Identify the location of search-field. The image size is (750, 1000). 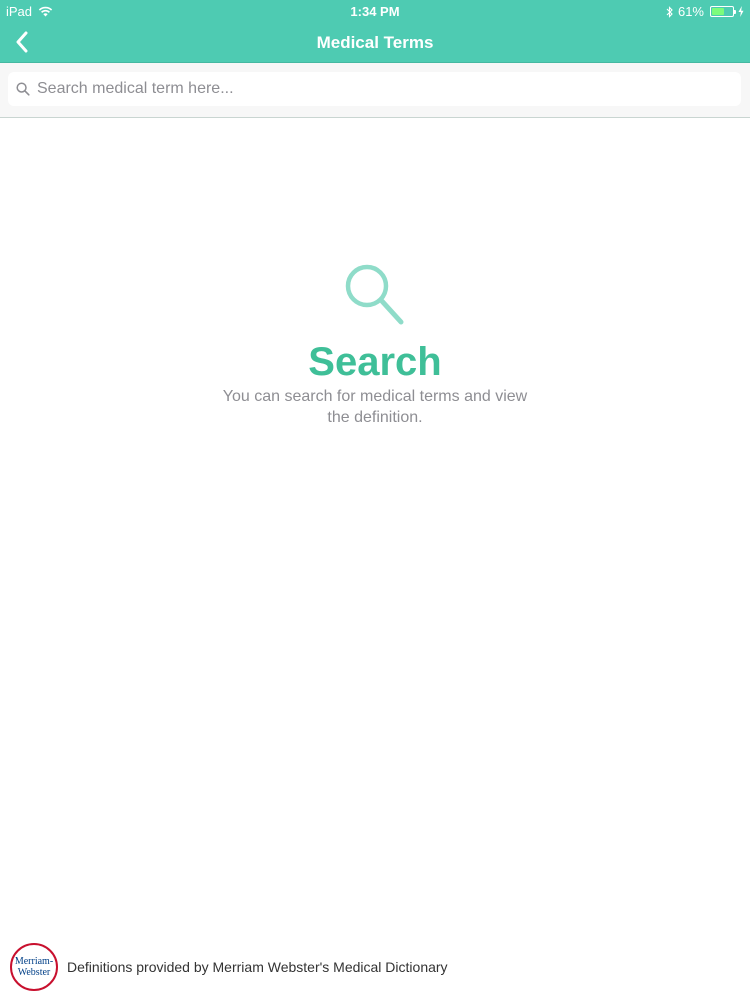
(374, 89).